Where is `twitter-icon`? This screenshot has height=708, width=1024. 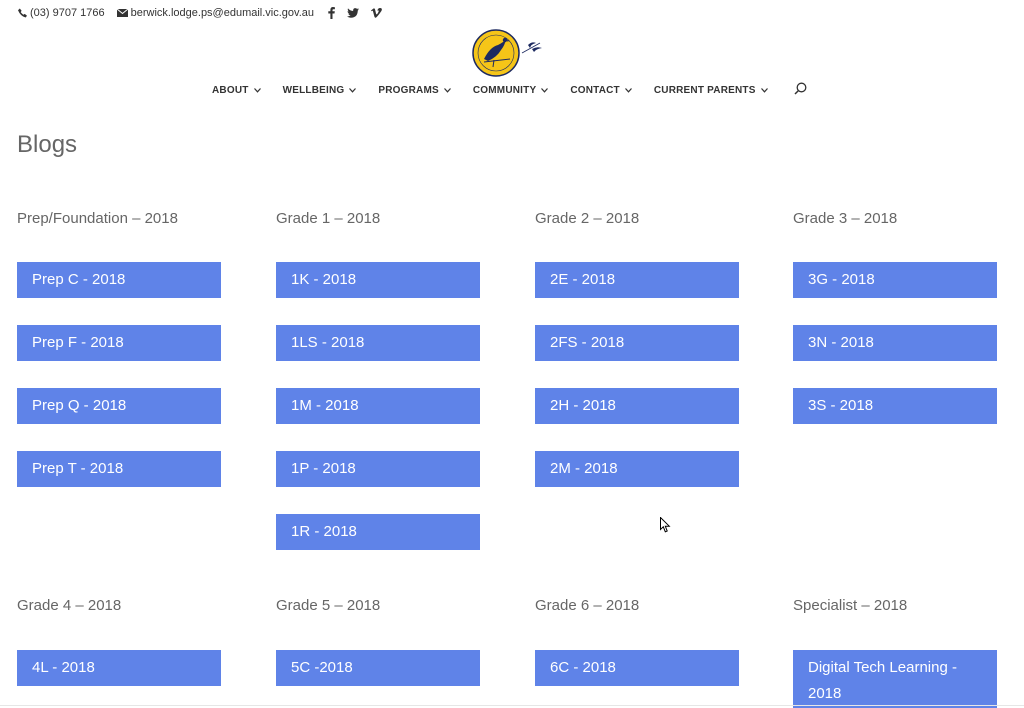
twitter-icon is located at coordinates (353, 13).